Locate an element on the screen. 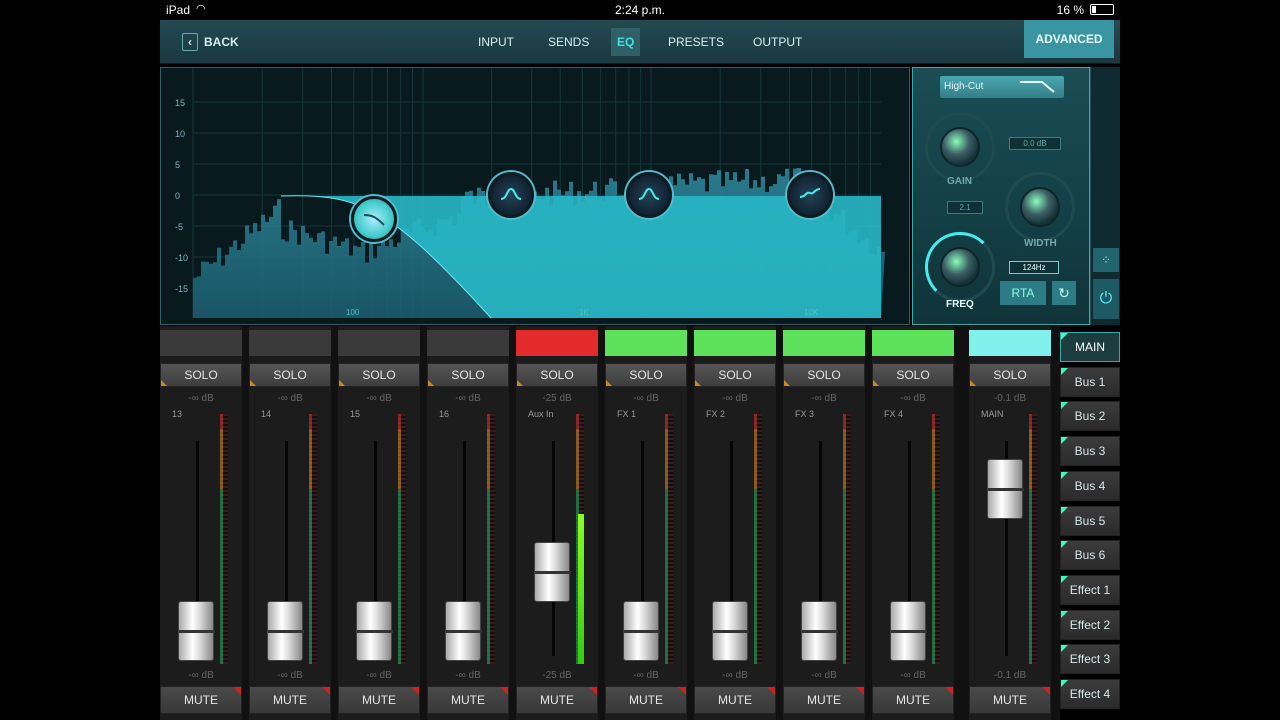 The width and height of the screenshot is (1280, 720). status-bar: iPad ◠ 2:24 p.m. 16 % is located at coordinates (640, 10).